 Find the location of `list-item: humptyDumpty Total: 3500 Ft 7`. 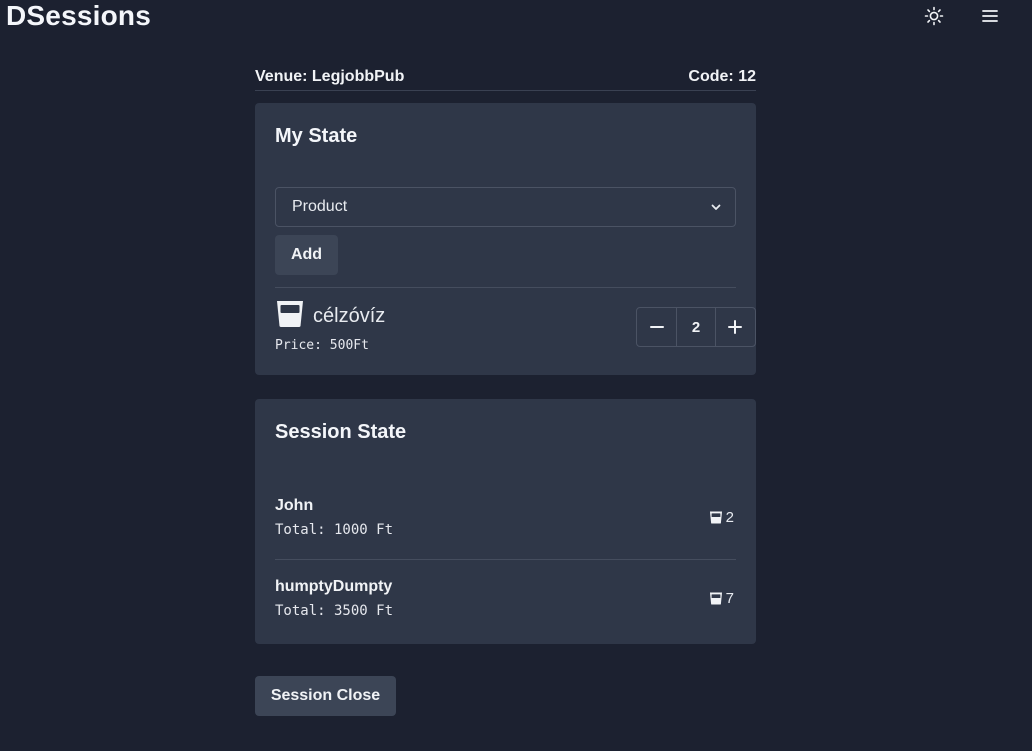

list-item: humptyDumpty Total: 3500 Ft 7 is located at coordinates (505, 603).